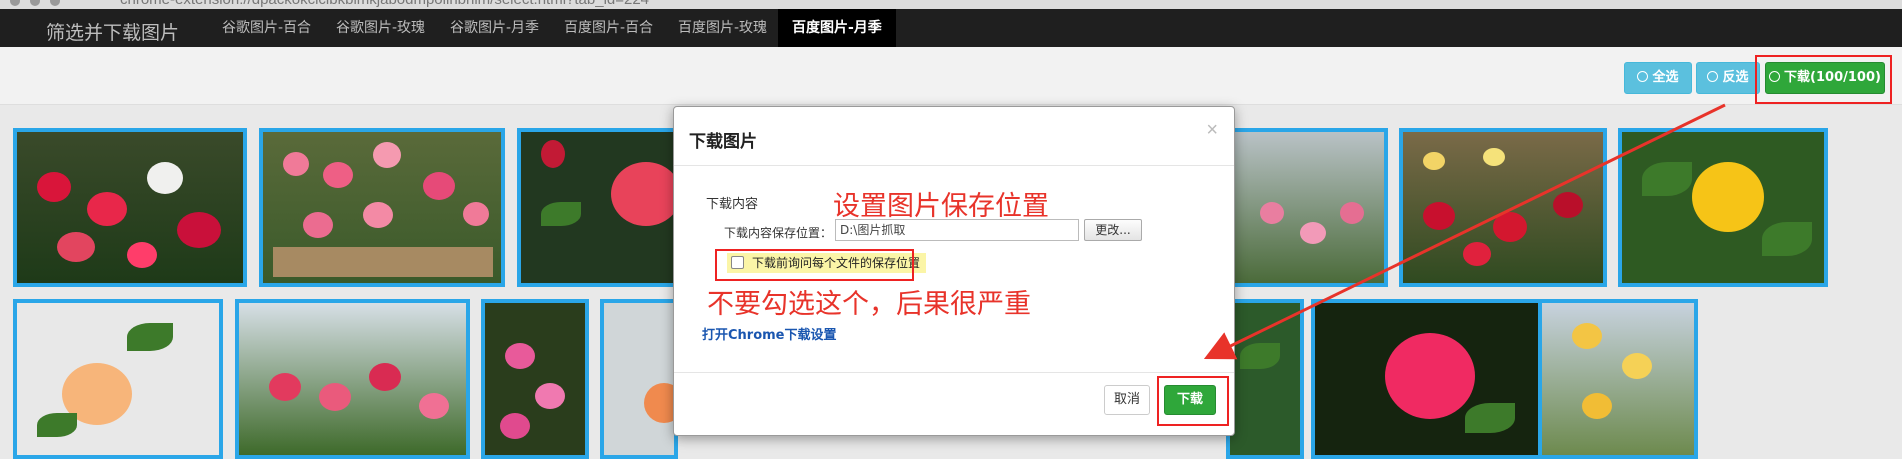 The height and width of the screenshot is (459, 1902). I want to click on reload-icon, so click(55, 3).